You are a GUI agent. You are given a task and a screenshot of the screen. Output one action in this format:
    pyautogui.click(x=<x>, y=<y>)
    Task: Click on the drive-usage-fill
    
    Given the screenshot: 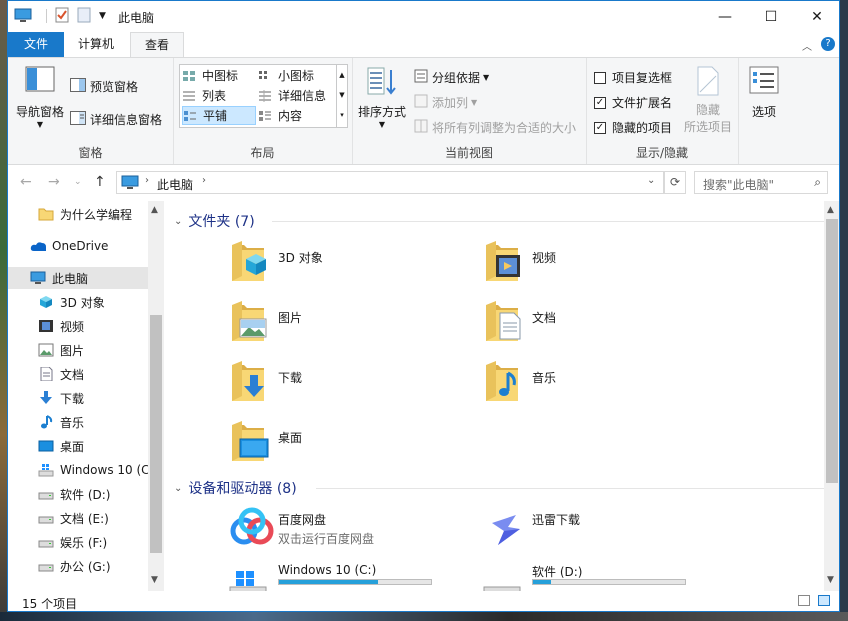 What is the action you would take?
    pyautogui.click(x=542, y=582)
    